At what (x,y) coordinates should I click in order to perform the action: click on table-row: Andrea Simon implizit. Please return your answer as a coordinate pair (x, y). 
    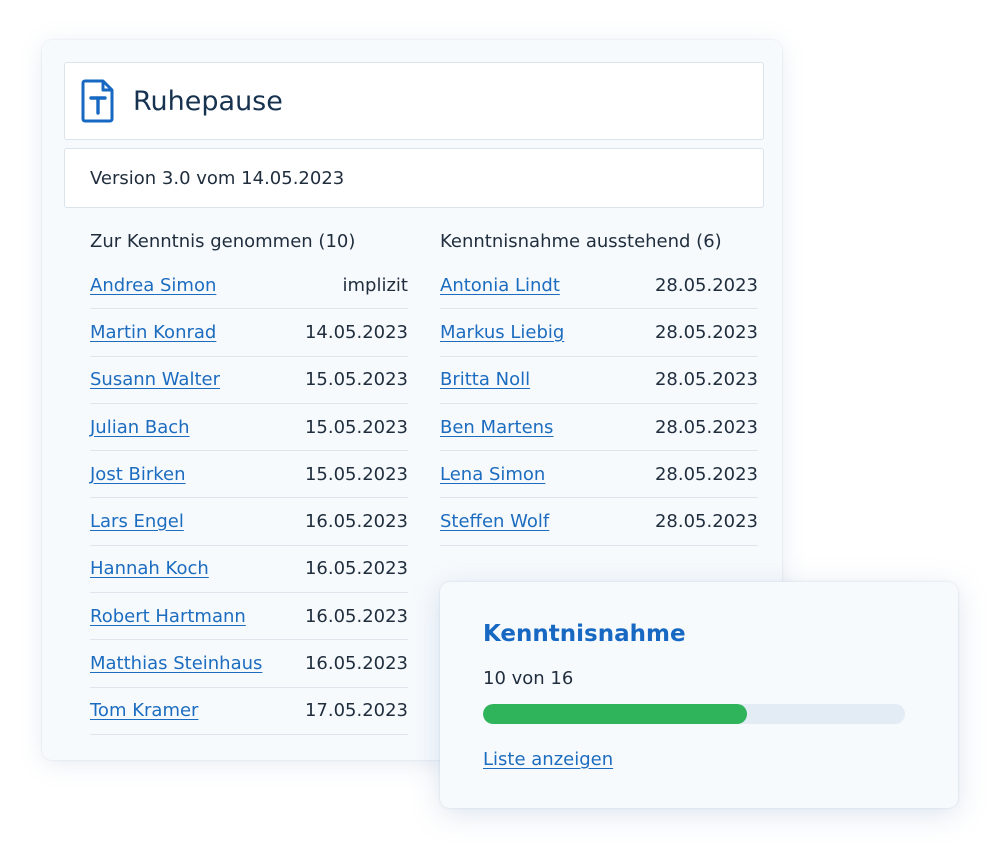
    Looking at the image, I should click on (249, 286).